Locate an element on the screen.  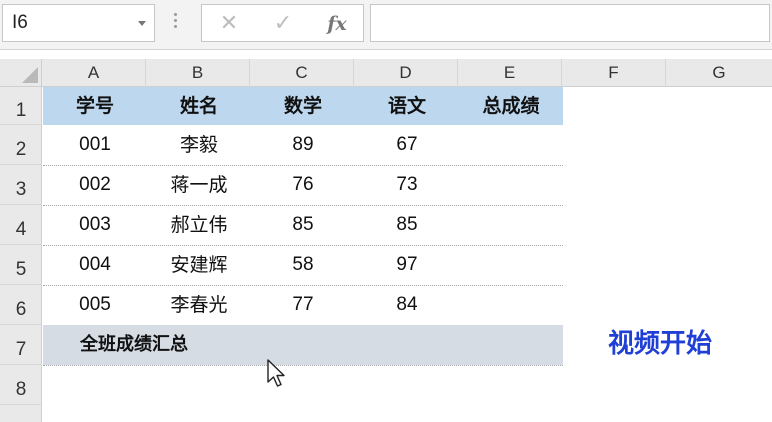
column-header: F is located at coordinates (614, 73).